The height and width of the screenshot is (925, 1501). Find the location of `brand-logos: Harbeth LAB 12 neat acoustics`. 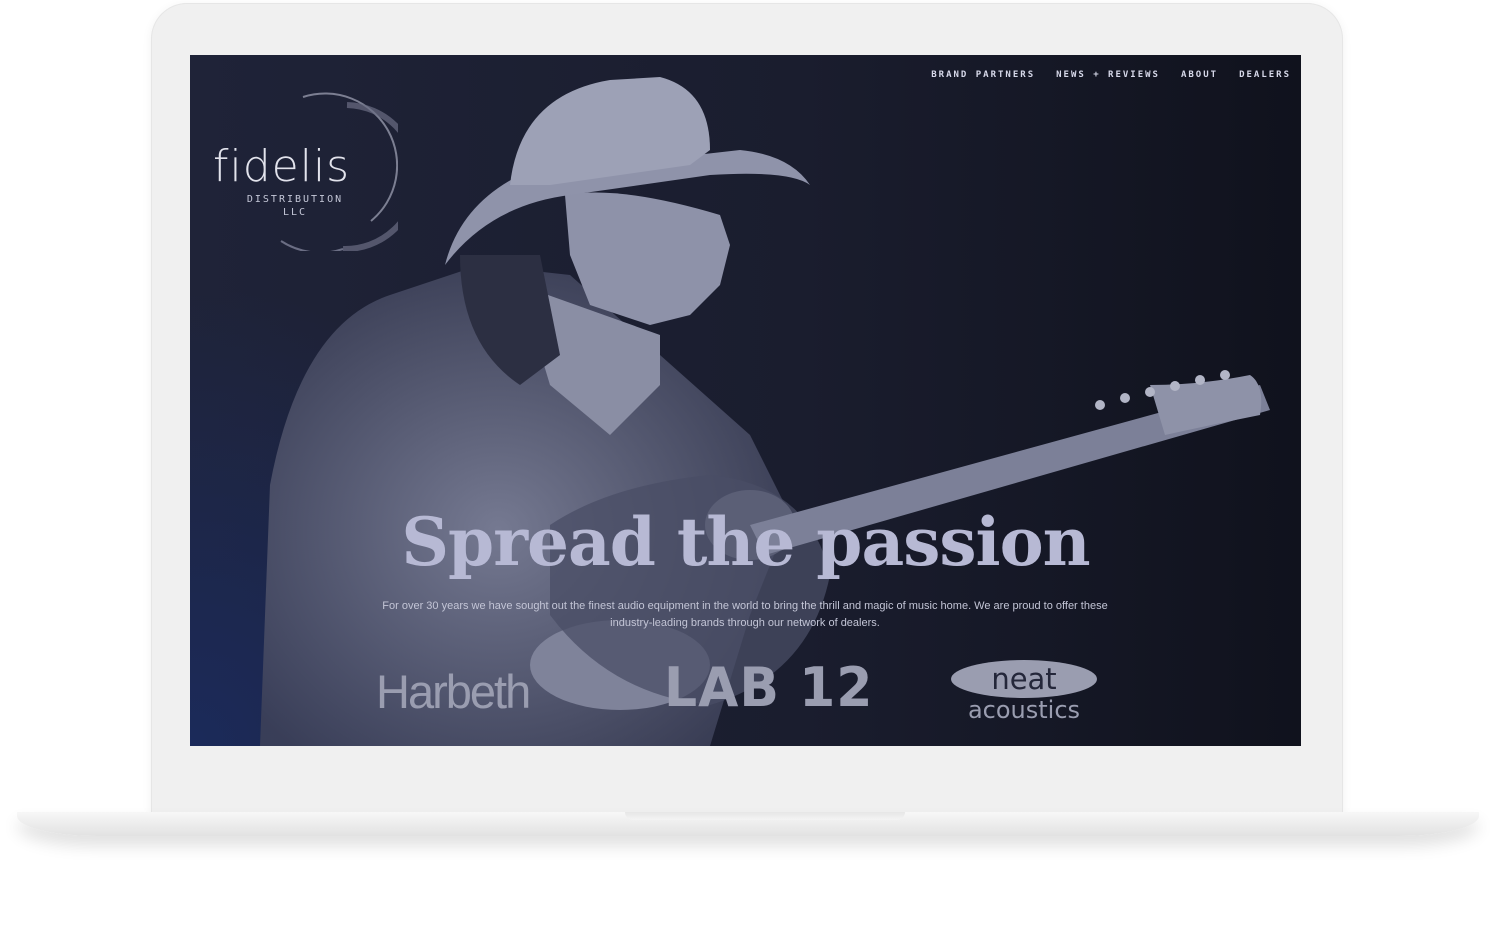

brand-logos: Harbeth LAB 12 neat acoustics is located at coordinates (745, 693).